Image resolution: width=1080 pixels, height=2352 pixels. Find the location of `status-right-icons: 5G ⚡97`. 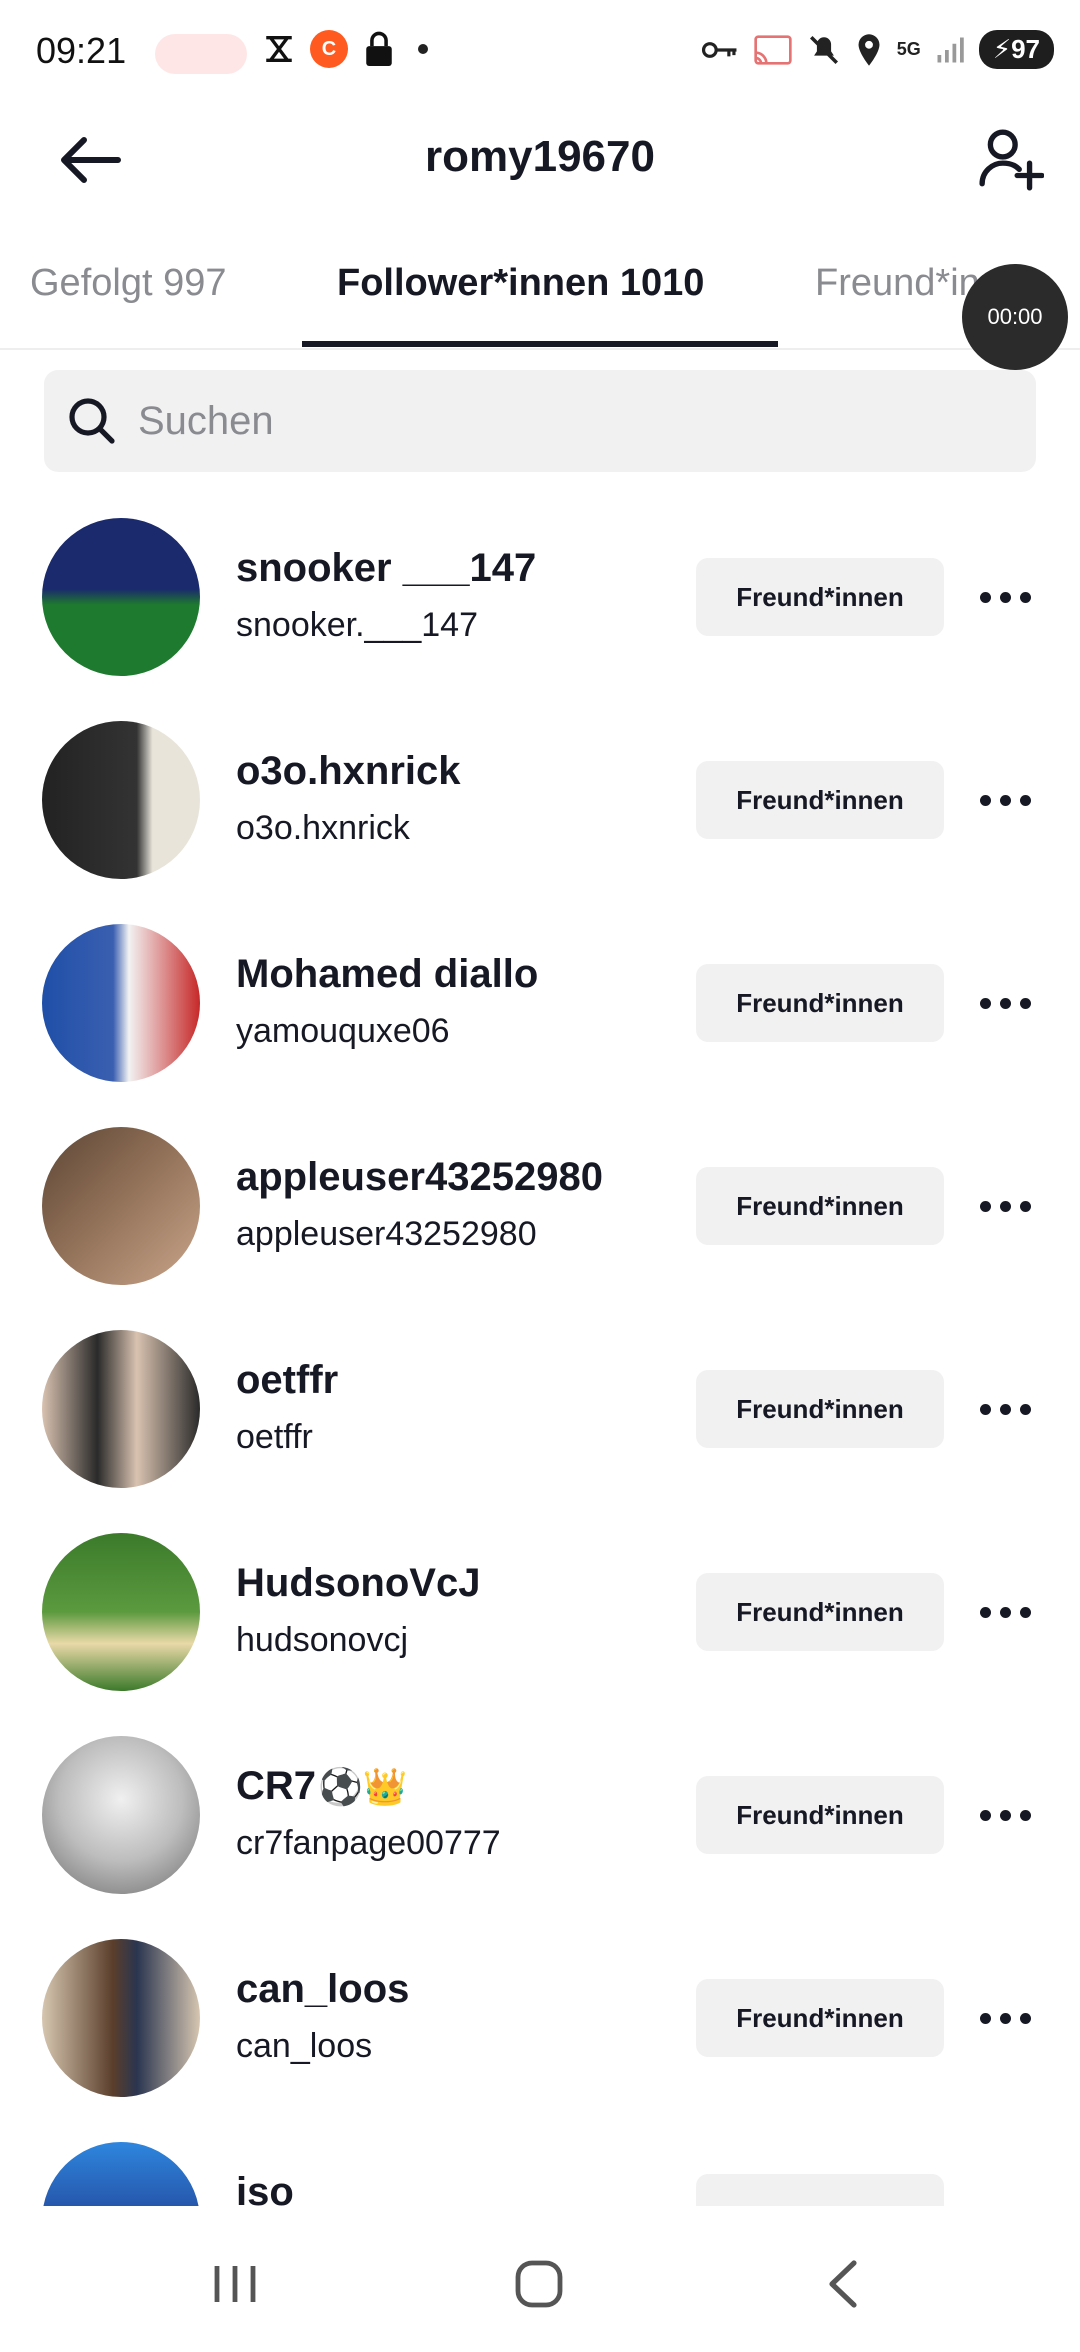

status-right-icons: 5G ⚡97 is located at coordinates (877, 49).